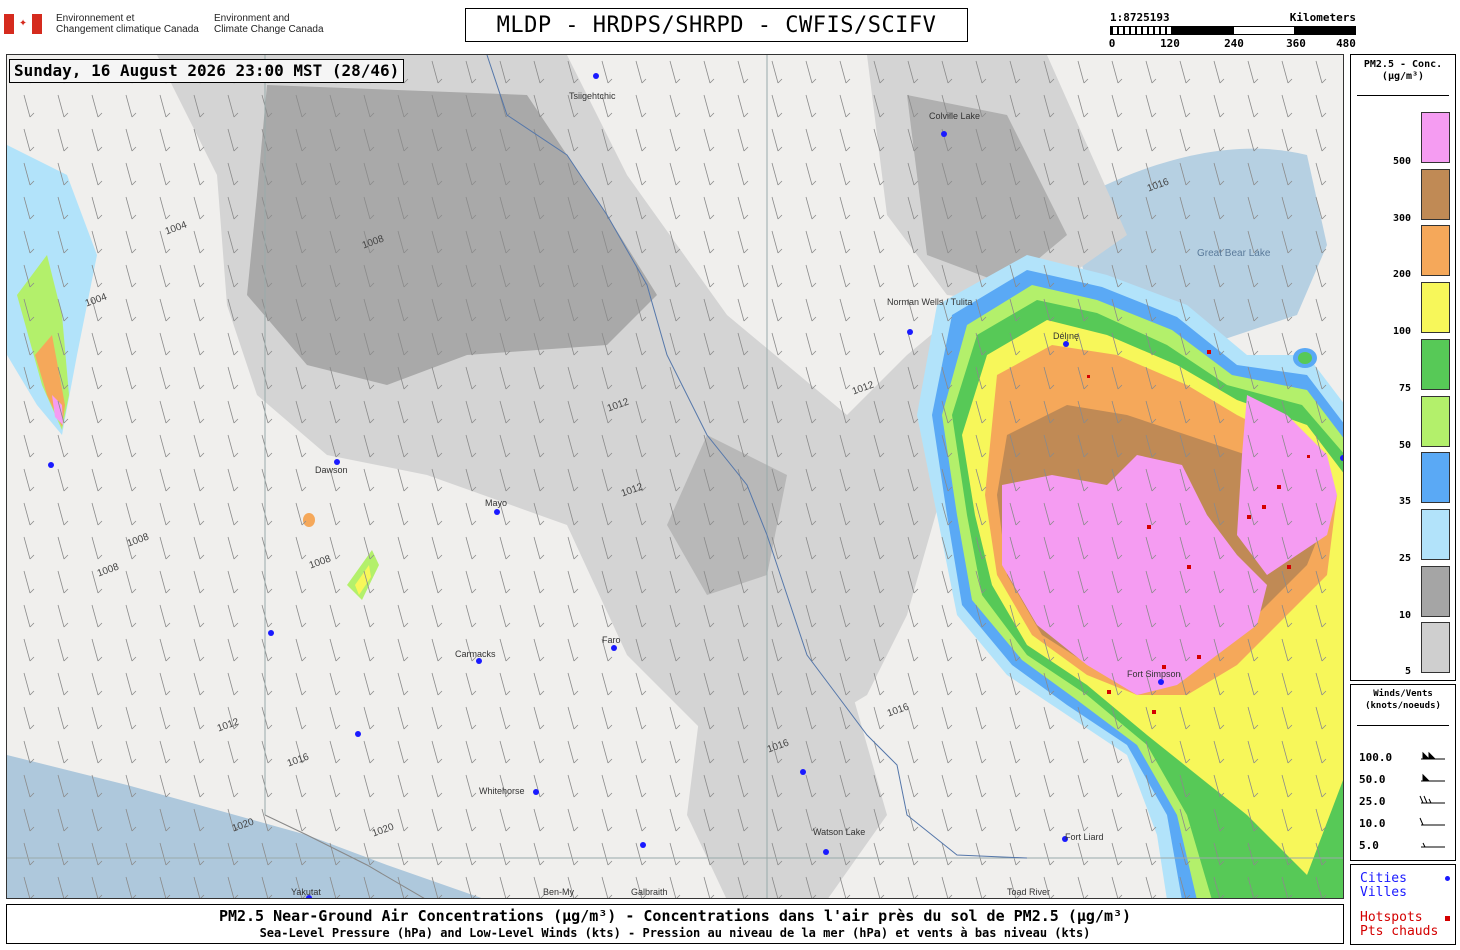 This screenshot has width=1460, height=950. I want to click on wind-legend-unit: (knots/noeuds), so click(1403, 706).